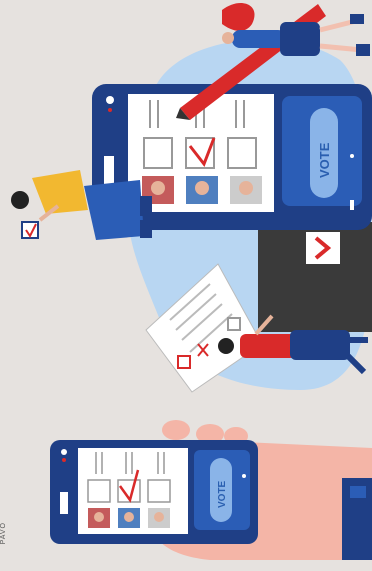 The width and height of the screenshot is (372, 571). Describe the element at coordinates (324, 160) in the screenshot. I see `large-vote-label: VOTE` at that location.